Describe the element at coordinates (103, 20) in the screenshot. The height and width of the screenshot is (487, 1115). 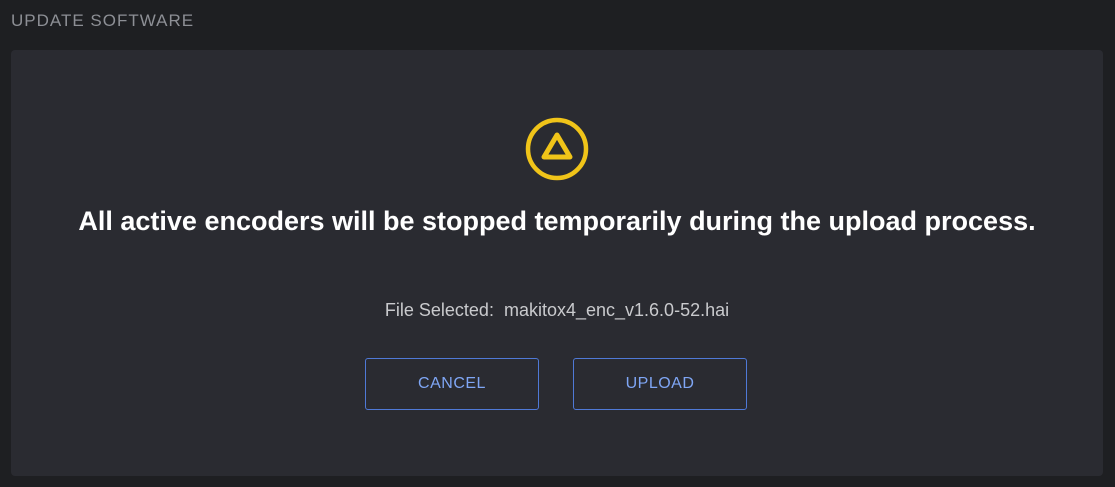
I see `page-title: UPDATE SOFTWARE` at that location.